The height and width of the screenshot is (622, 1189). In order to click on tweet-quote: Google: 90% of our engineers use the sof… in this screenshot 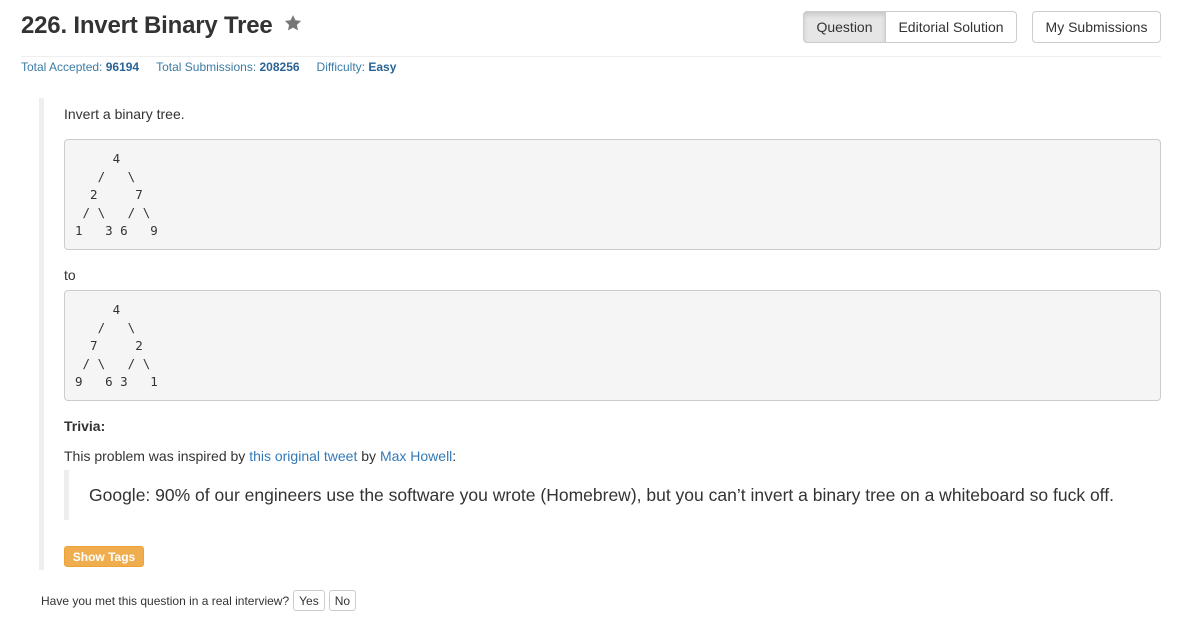, I will do `click(609, 495)`.